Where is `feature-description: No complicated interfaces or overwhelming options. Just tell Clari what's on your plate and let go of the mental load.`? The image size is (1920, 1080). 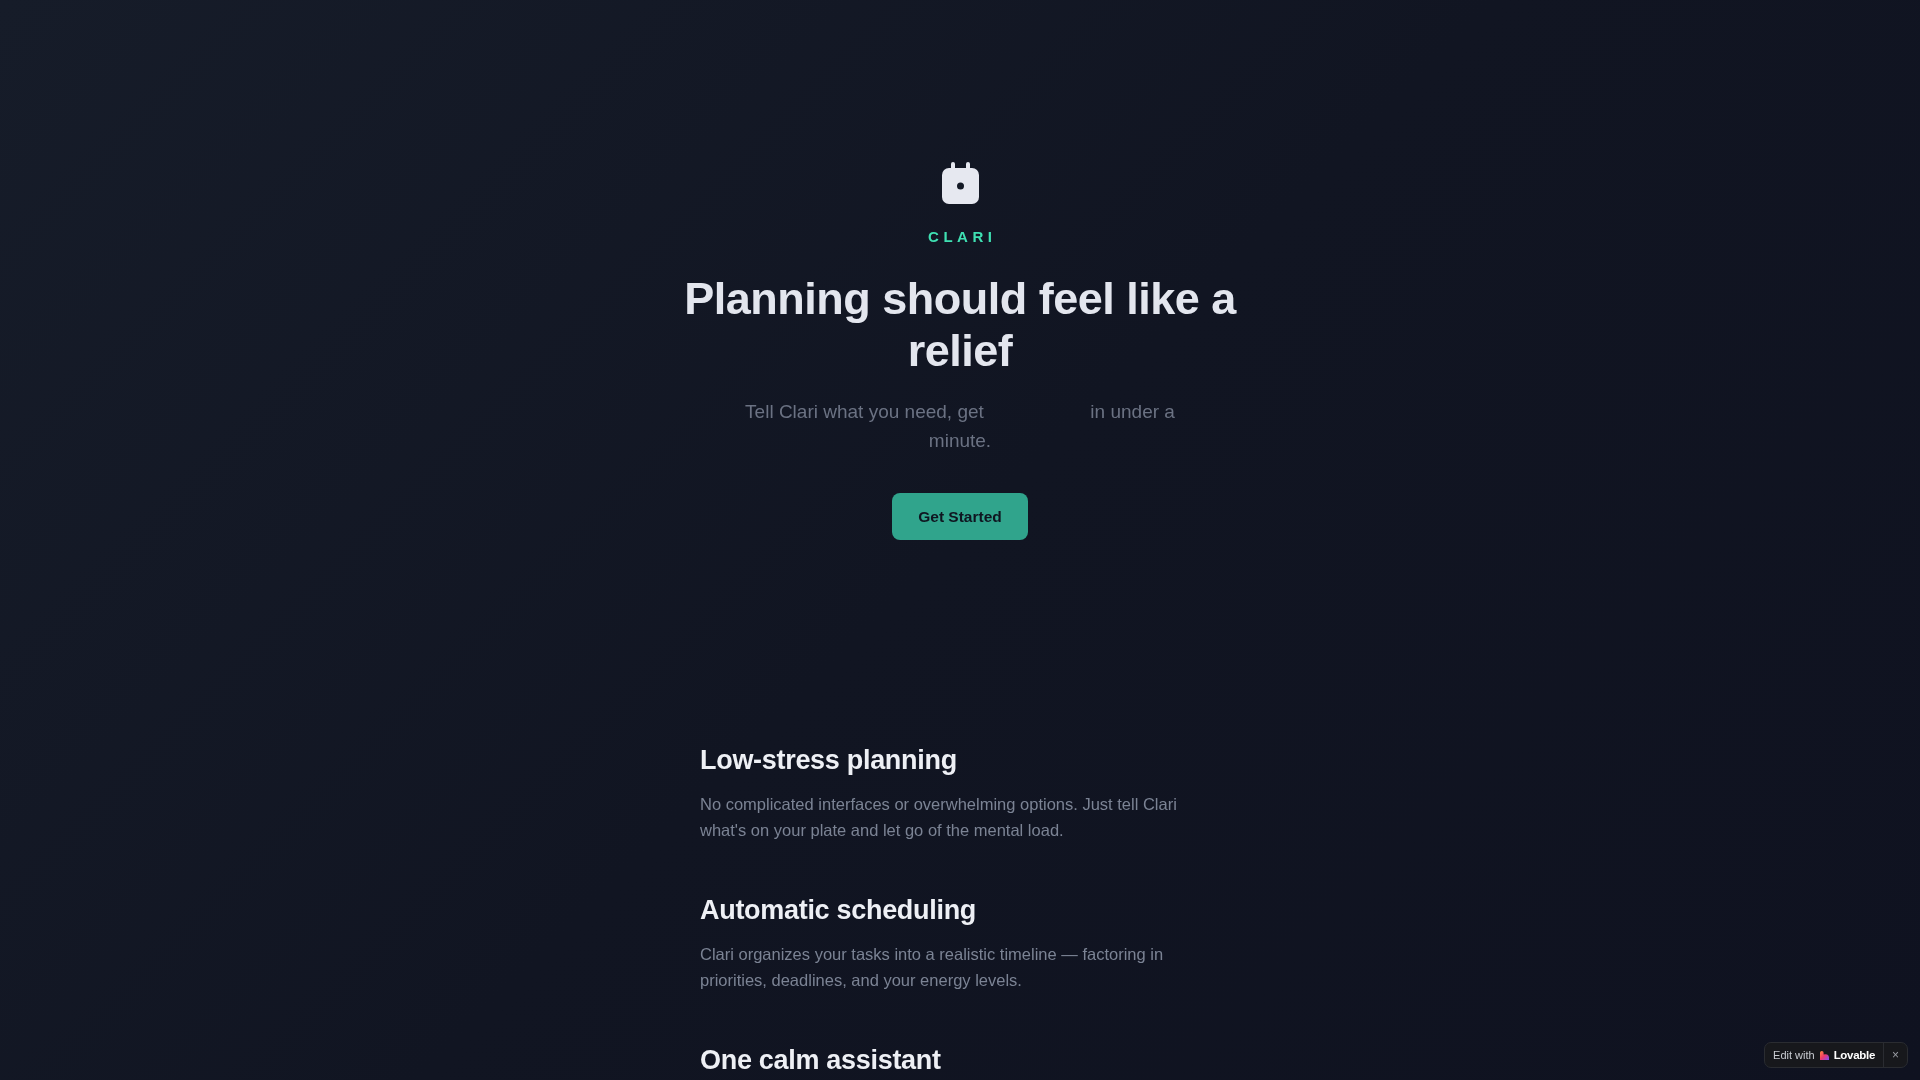 feature-description: No complicated interfaces or overwhelming options. Just tell Clari what's on your plate and let go of the mental load. is located at coordinates (939, 817).